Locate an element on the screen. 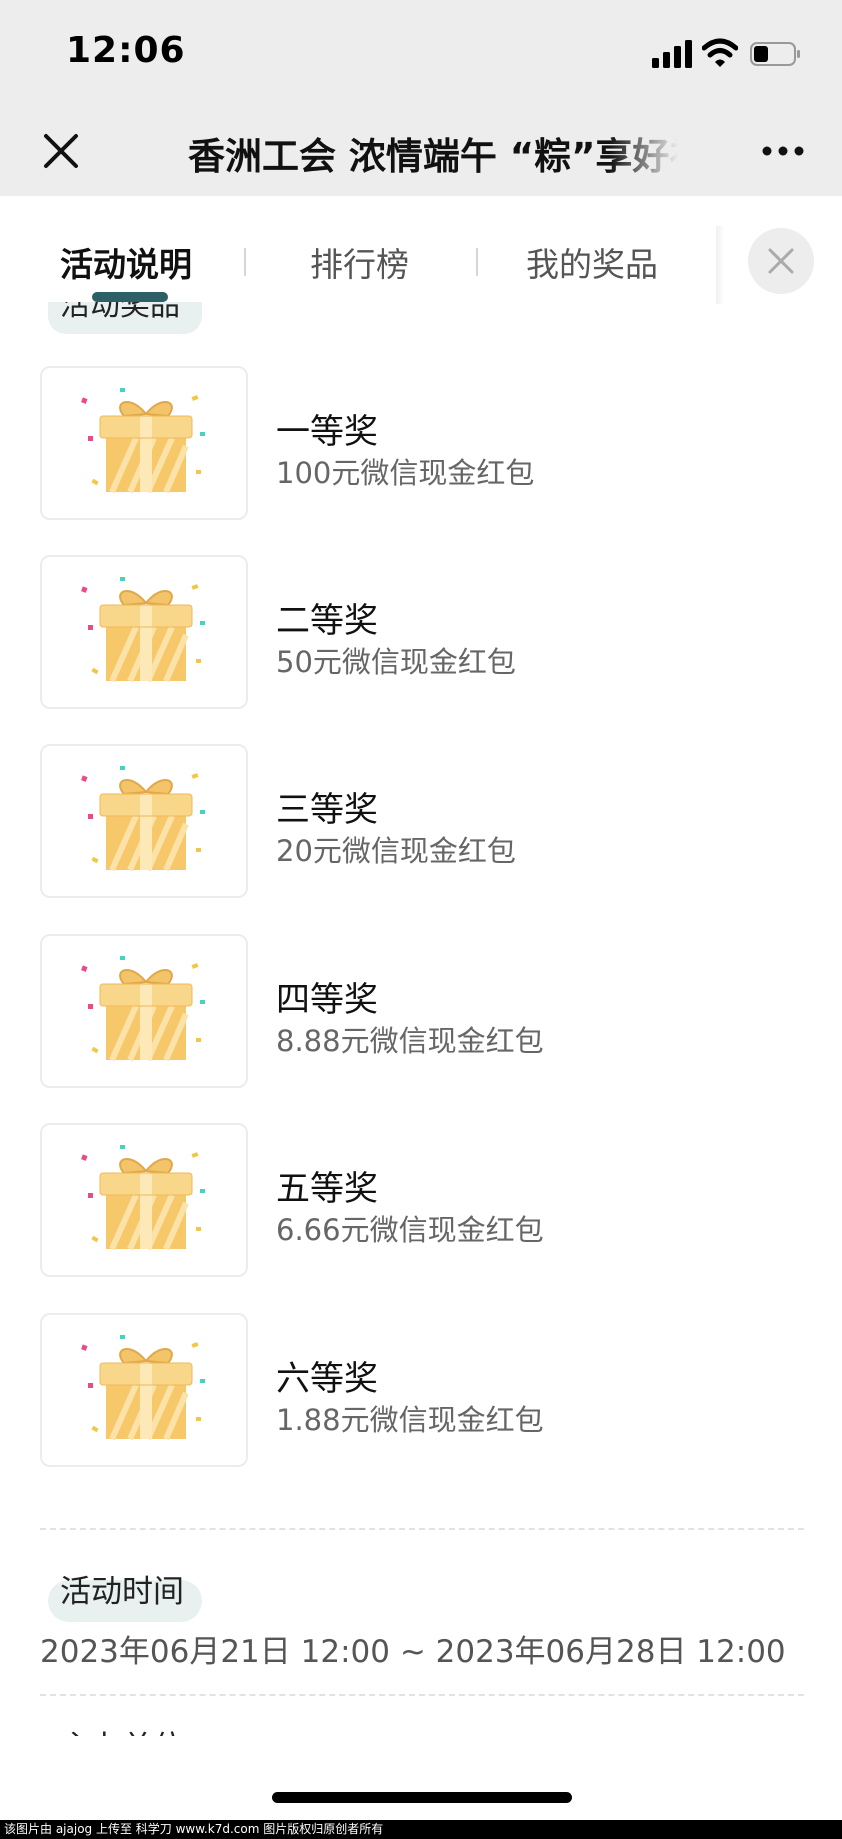 Image resolution: width=842 pixels, height=1839 pixels. prize-item: 四等奖 8.88元微信现金红包 is located at coordinates (440, 1012).